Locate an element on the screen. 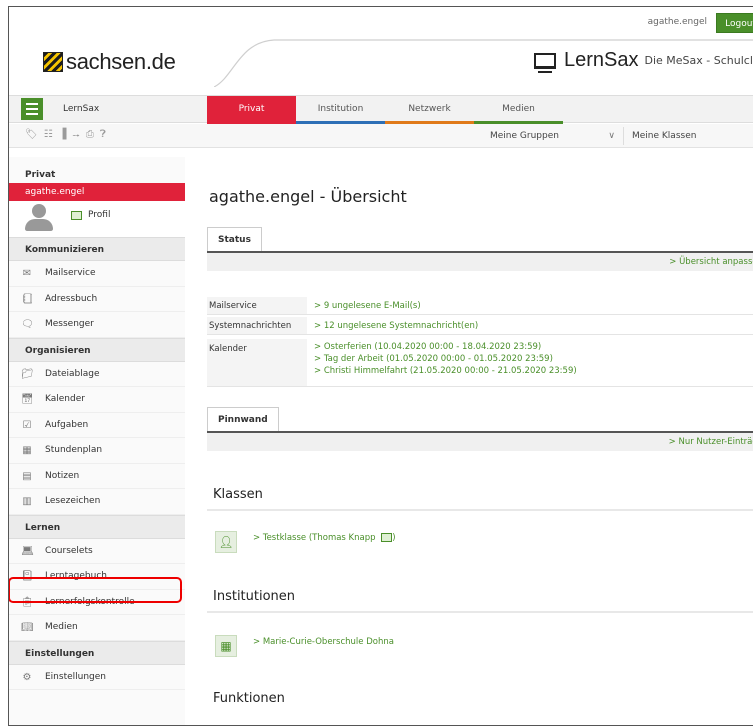 The image size is (753, 726). nav-tabs: Privat Institution Netzwerk Medien is located at coordinates (385, 110).